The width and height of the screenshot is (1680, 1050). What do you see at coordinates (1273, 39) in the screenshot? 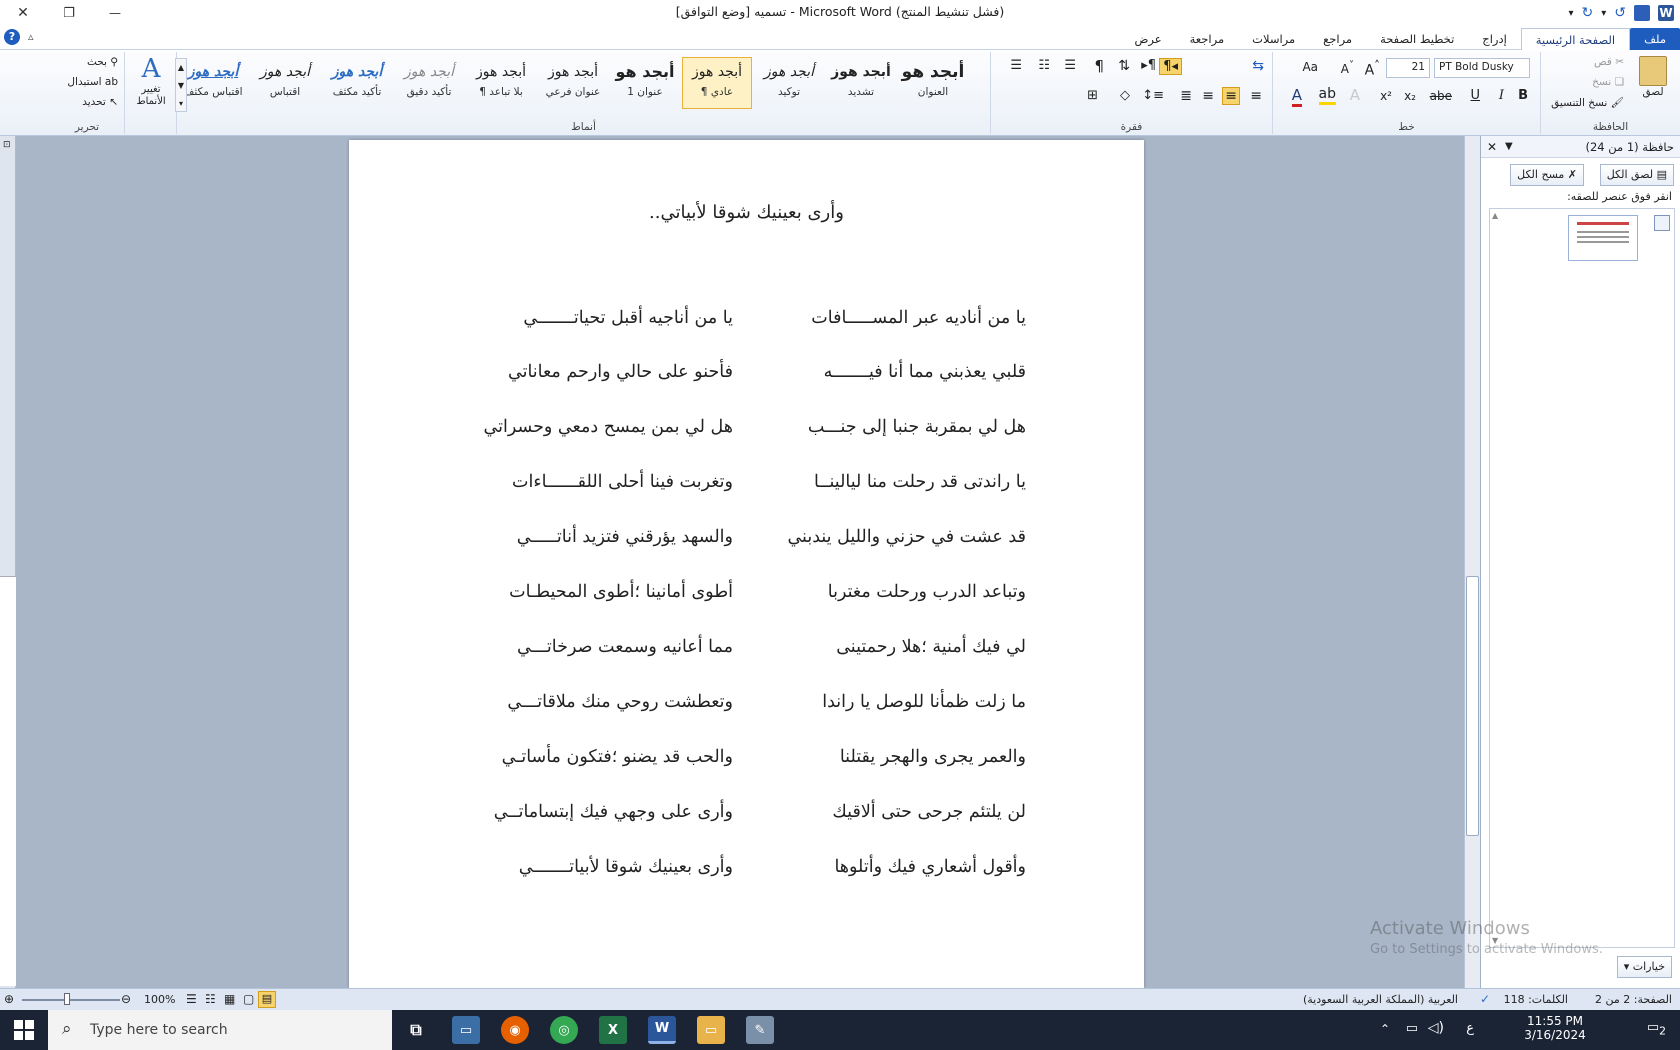
I see `tab-mailings: مراسلات` at bounding box center [1273, 39].